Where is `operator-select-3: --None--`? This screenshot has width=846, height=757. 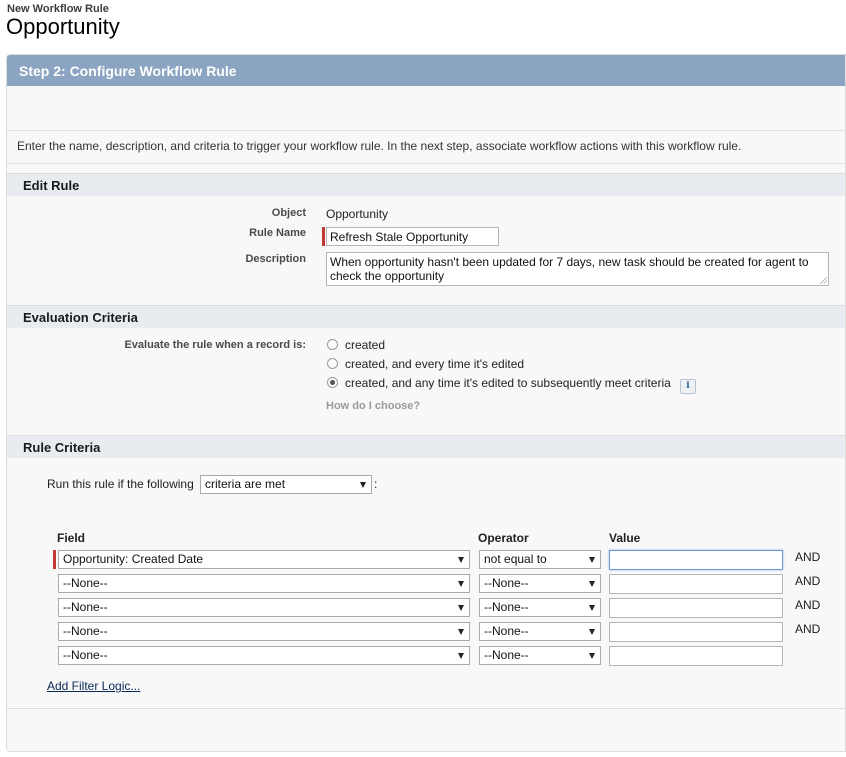
operator-select-3: --None-- is located at coordinates (540, 607).